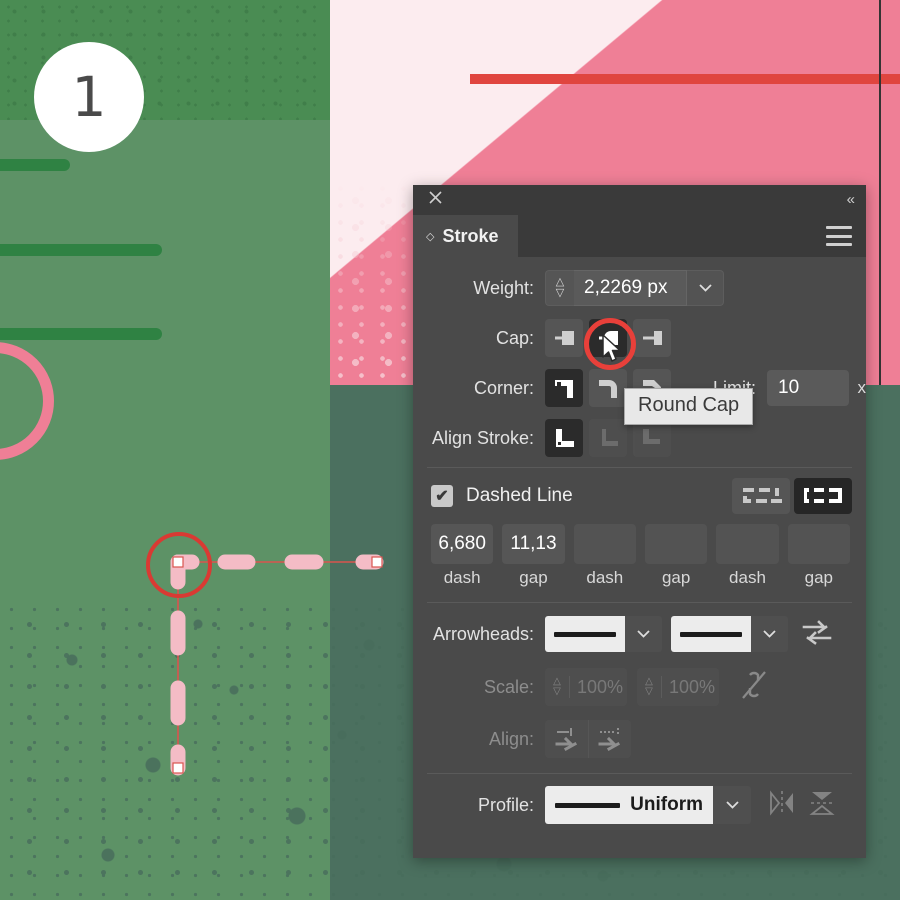  Describe the element at coordinates (503, 287) in the screenshot. I see `weight-label: Weight:` at that location.